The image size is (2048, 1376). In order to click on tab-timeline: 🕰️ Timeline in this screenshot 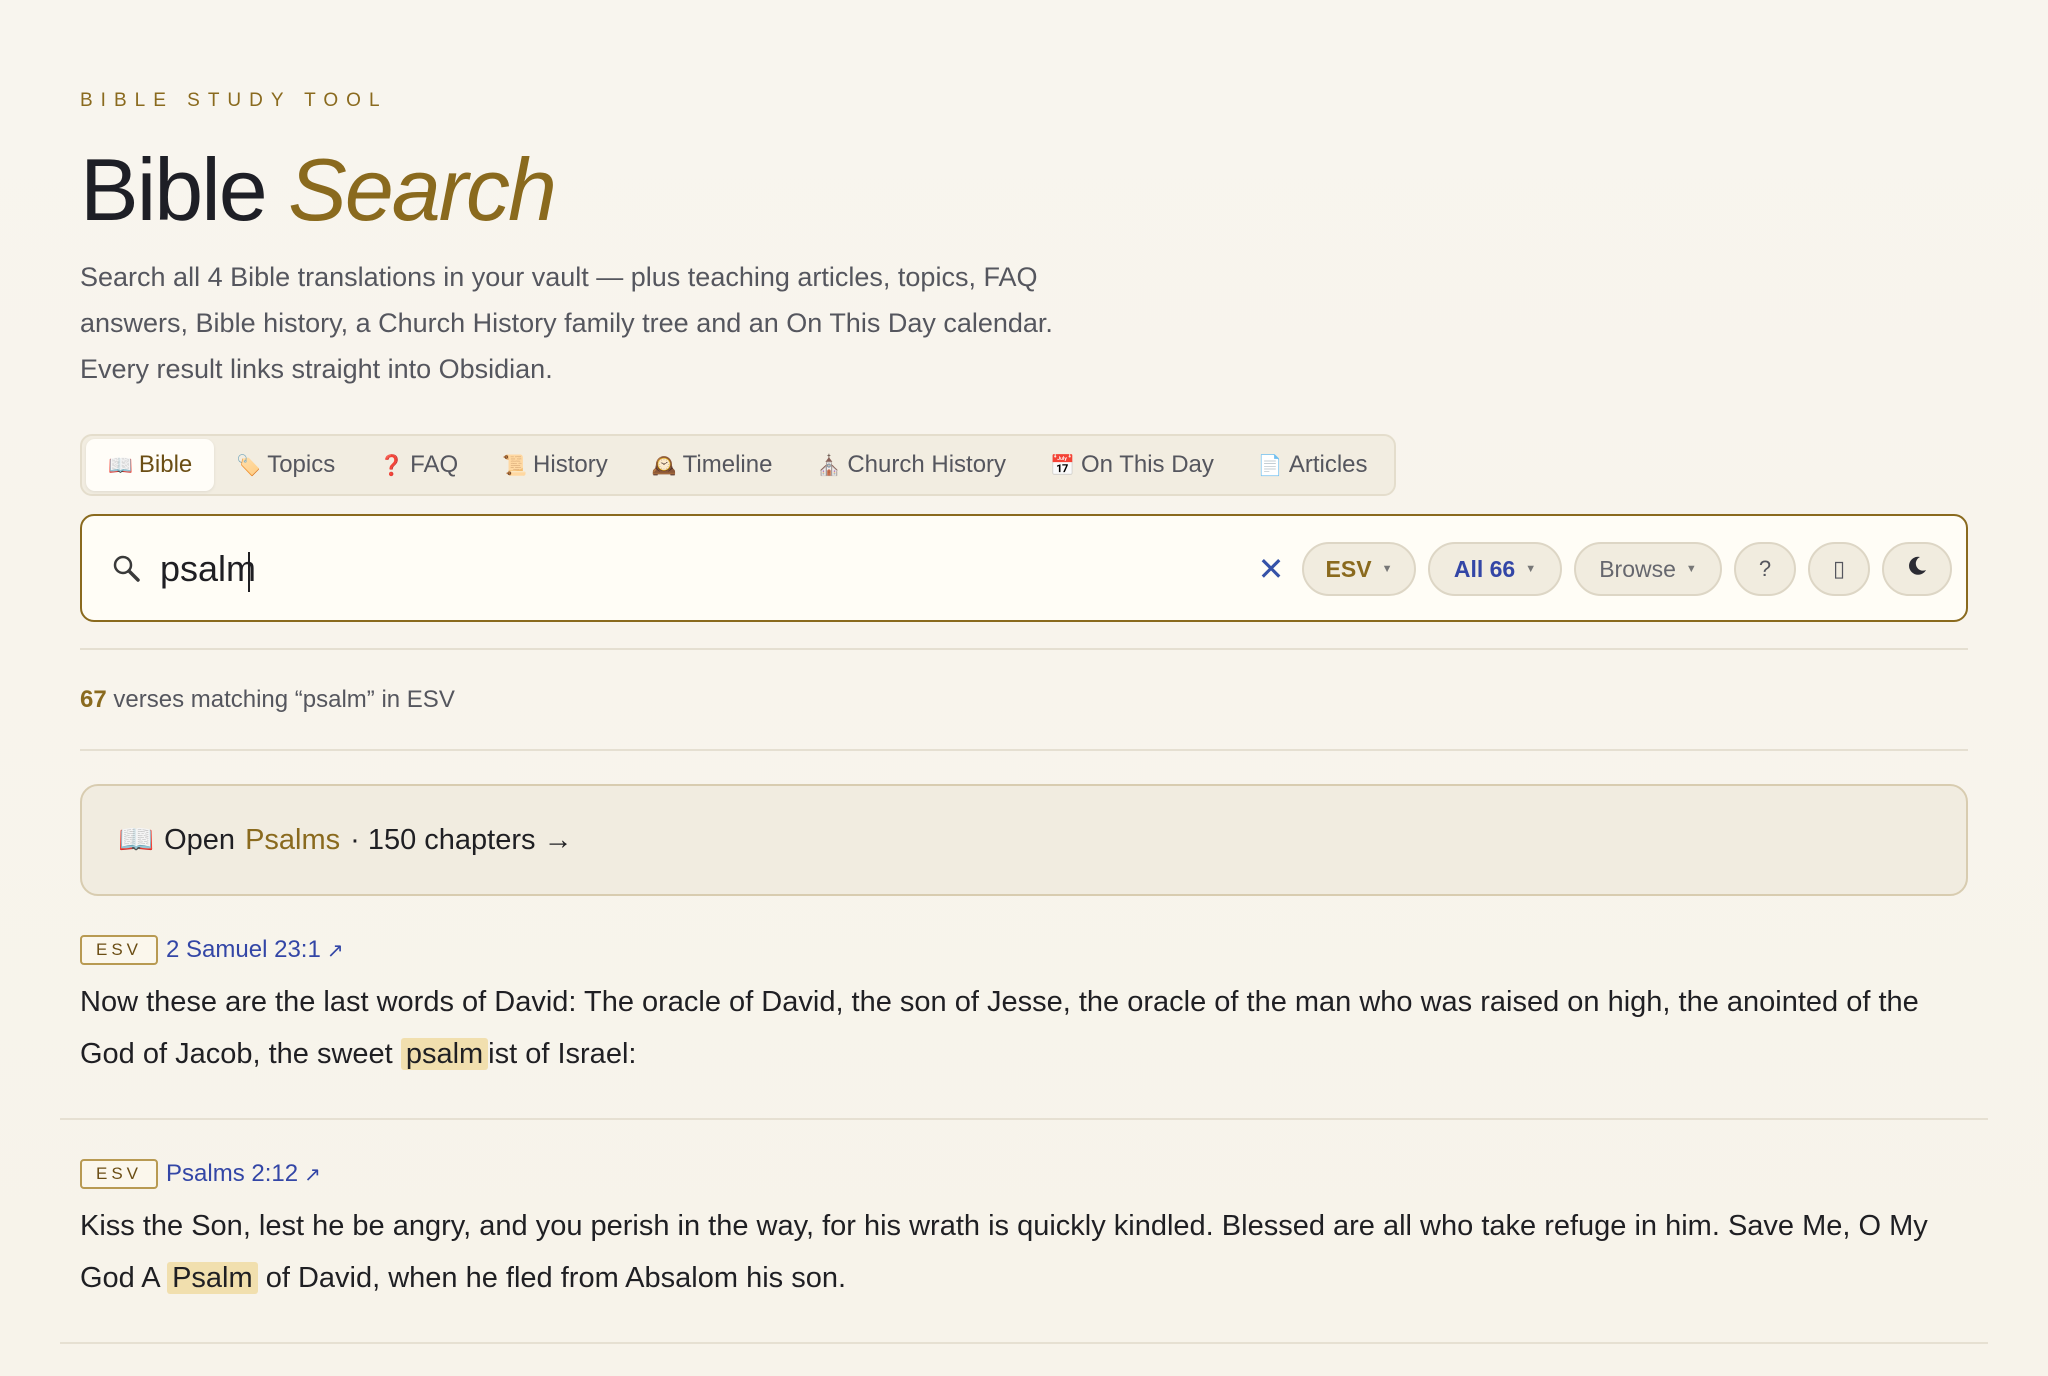, I will do `click(712, 465)`.